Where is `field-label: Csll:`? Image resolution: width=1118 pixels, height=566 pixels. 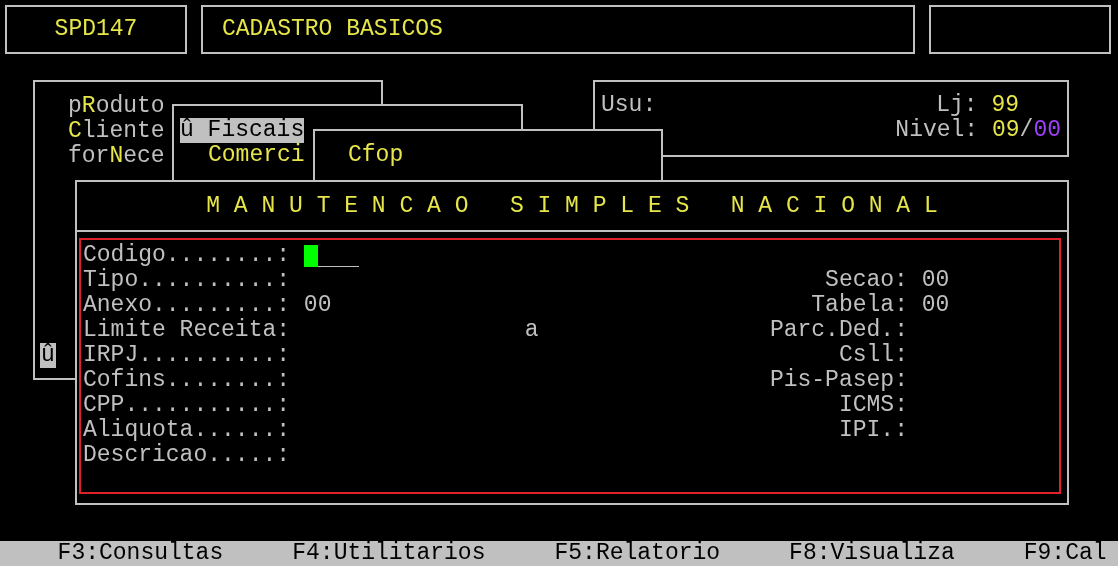 field-label: Csll: is located at coordinates (873, 355).